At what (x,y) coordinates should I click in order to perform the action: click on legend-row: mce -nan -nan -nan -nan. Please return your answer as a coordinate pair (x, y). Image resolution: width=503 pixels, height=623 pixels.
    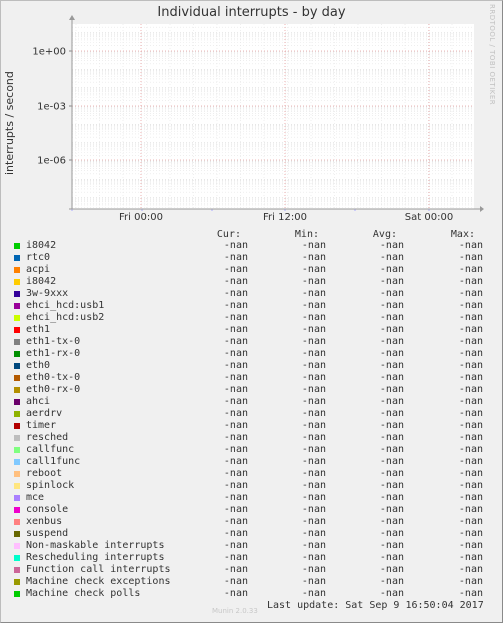
    Looking at the image, I should click on (251, 498).